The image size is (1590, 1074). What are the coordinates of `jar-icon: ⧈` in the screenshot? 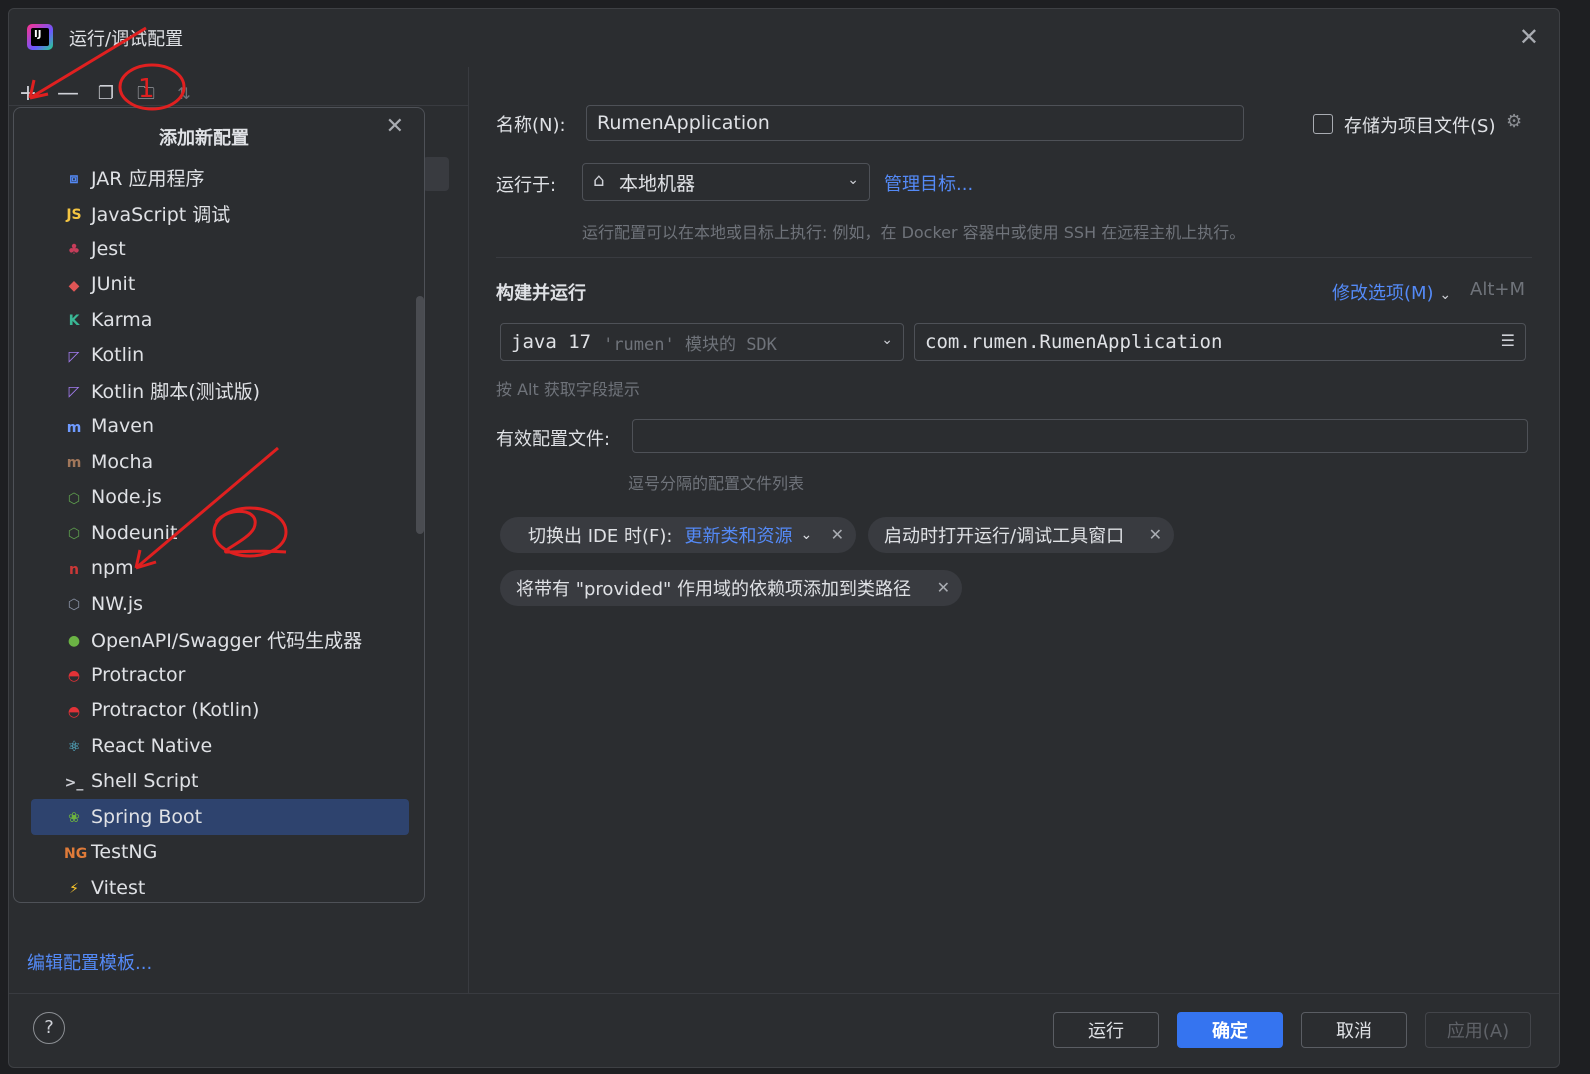 It's located at (74, 179).